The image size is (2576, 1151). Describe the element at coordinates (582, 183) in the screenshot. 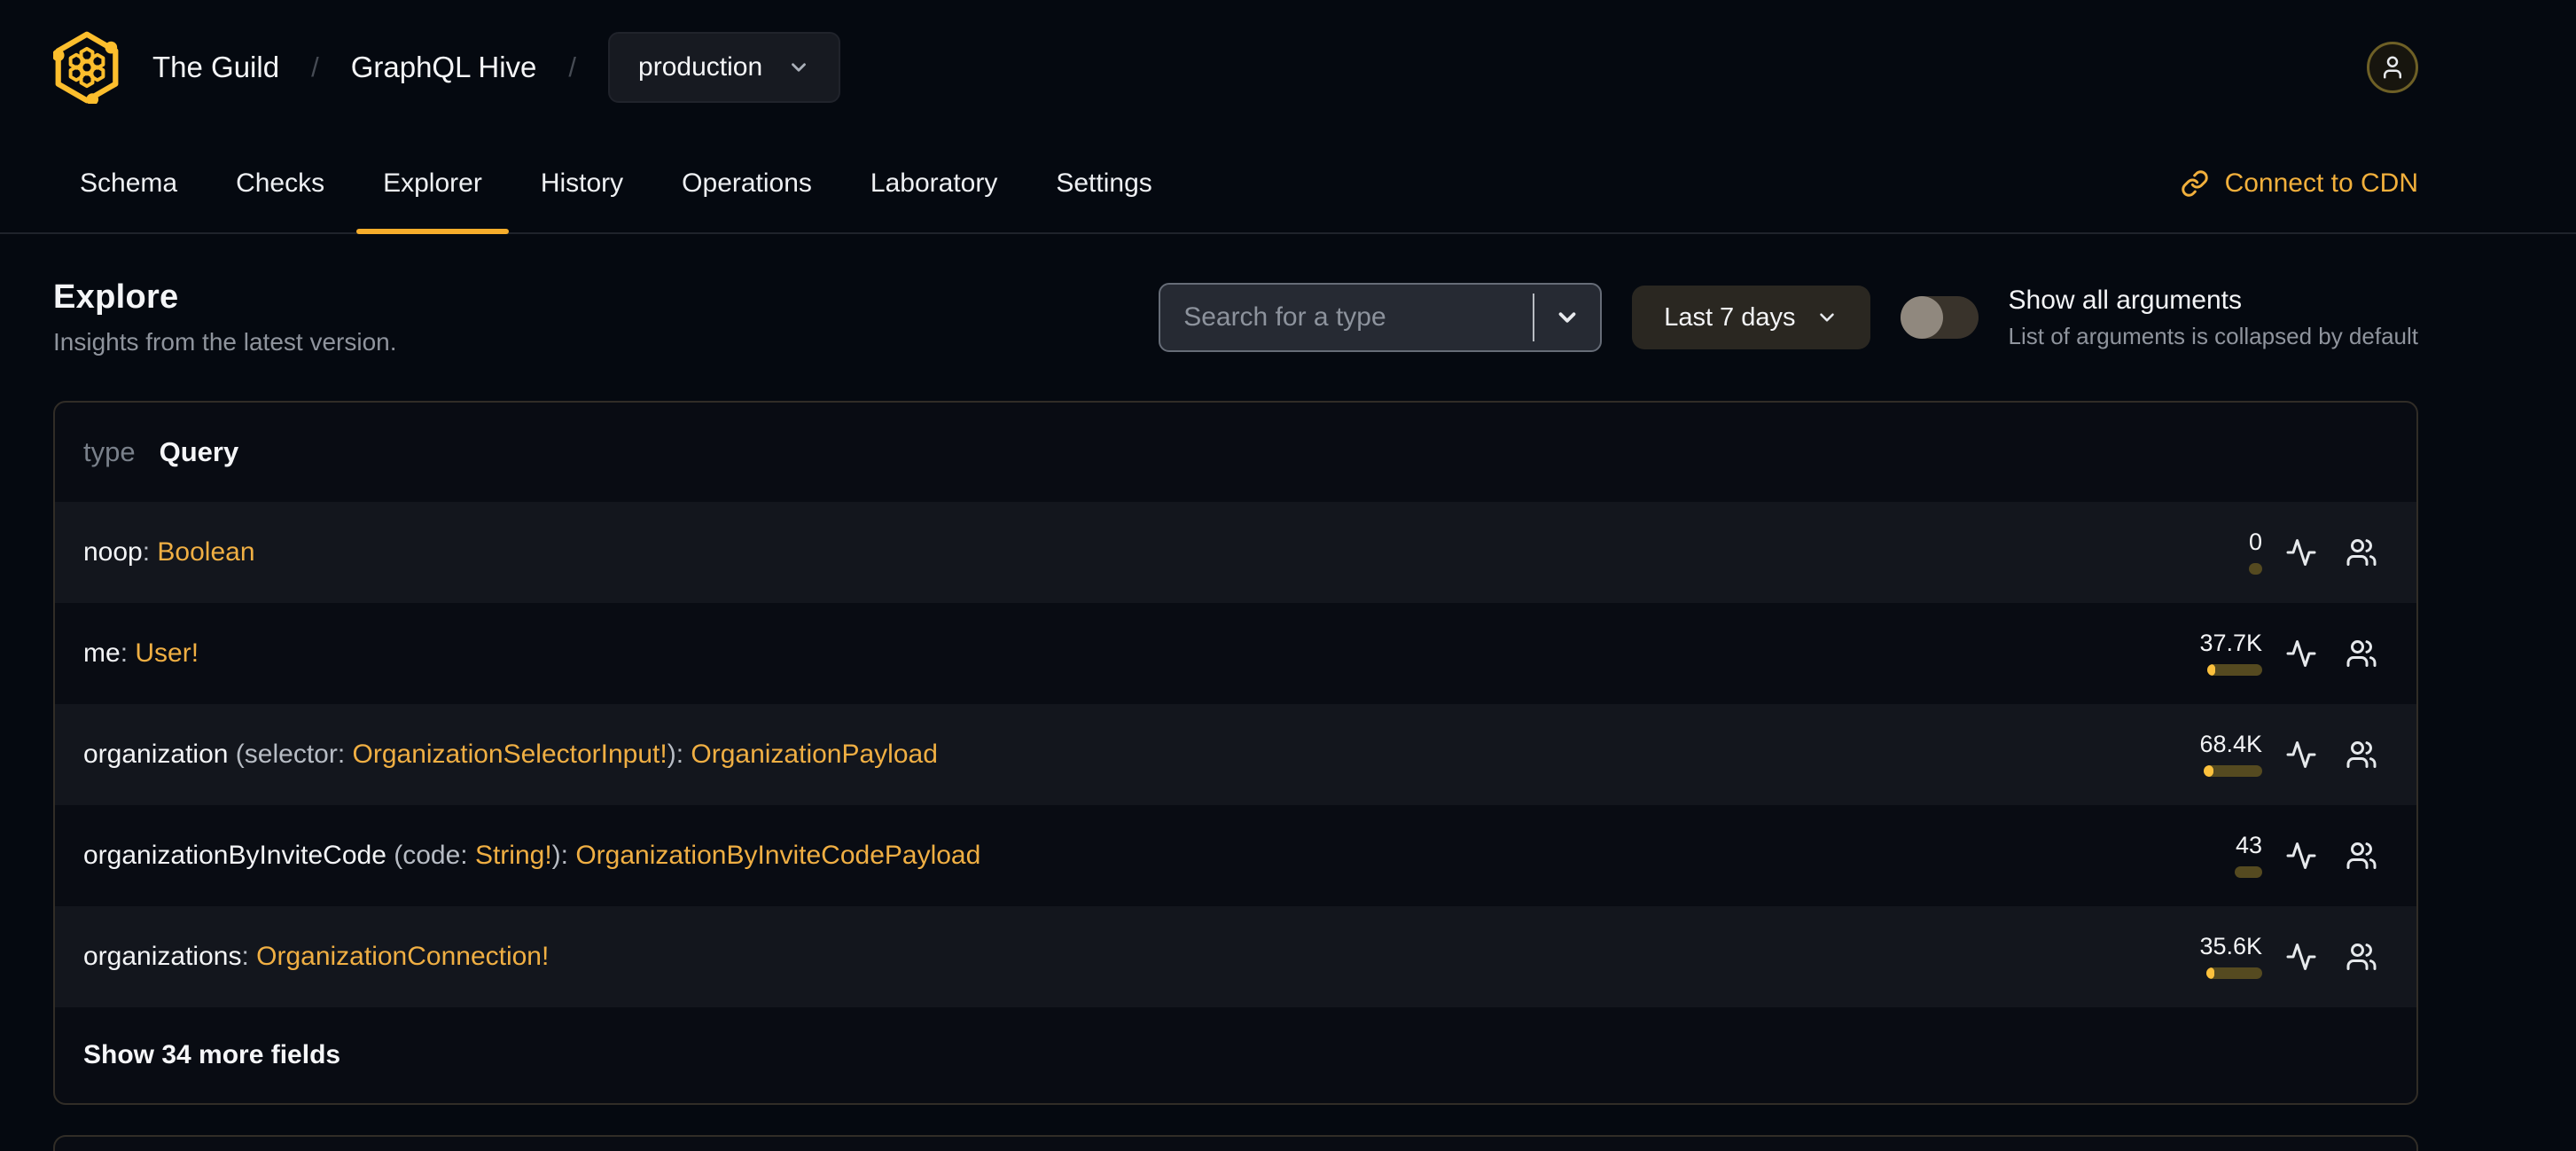

I see `tab-history: History` at that location.